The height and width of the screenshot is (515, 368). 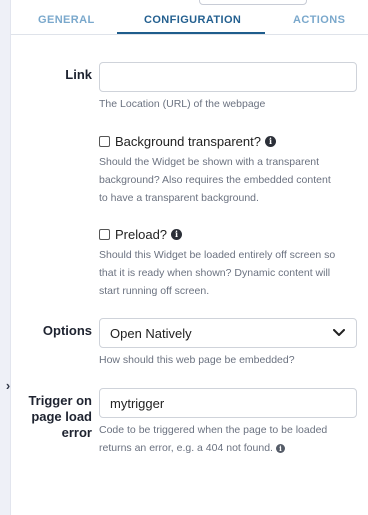 I want to click on background-transparent-row: Background transparent? i, so click(x=187, y=141).